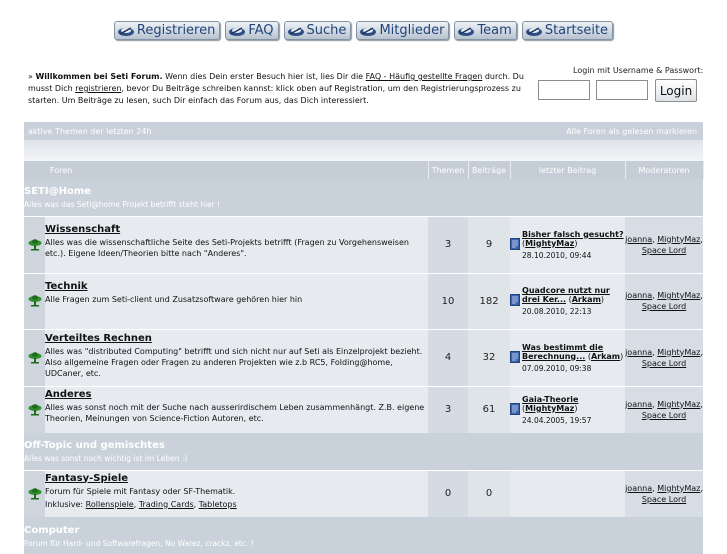 The height and width of the screenshot is (554, 727). What do you see at coordinates (631, 131) in the screenshot?
I see `mark-all-read-link: Alle Foren als gelesen markieren` at bounding box center [631, 131].